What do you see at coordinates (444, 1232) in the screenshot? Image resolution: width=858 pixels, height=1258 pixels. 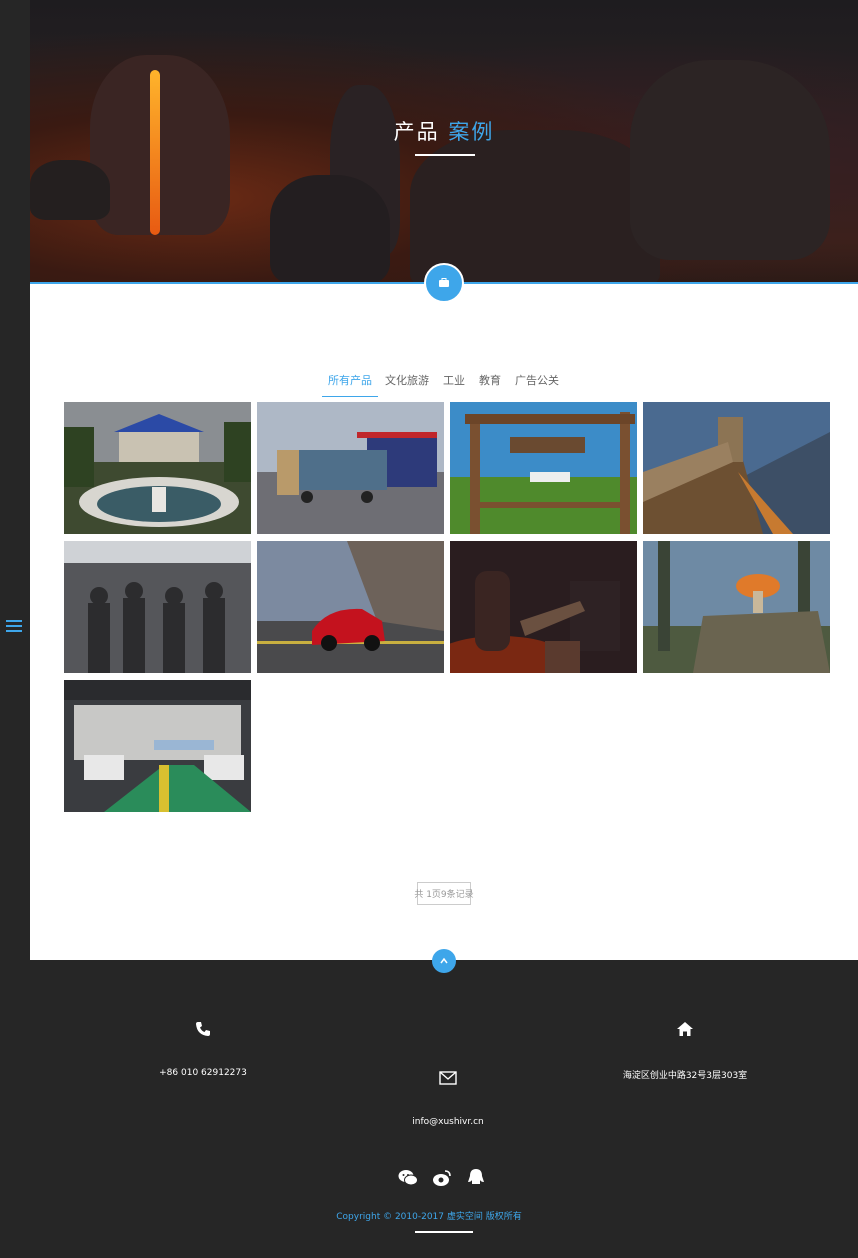 I see `footer-underline` at bounding box center [444, 1232].